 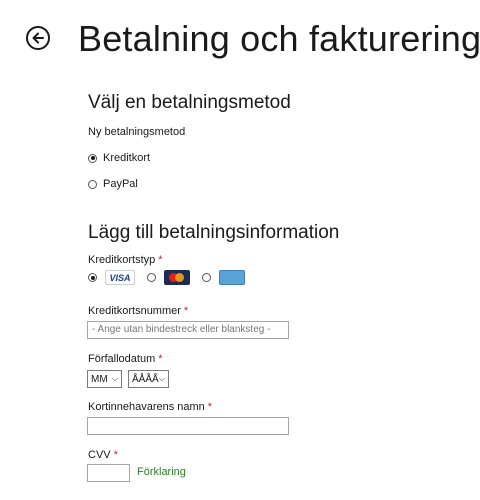 I want to click on new-payment-method-label: Ny betalningsmetod, so click(x=137, y=132).